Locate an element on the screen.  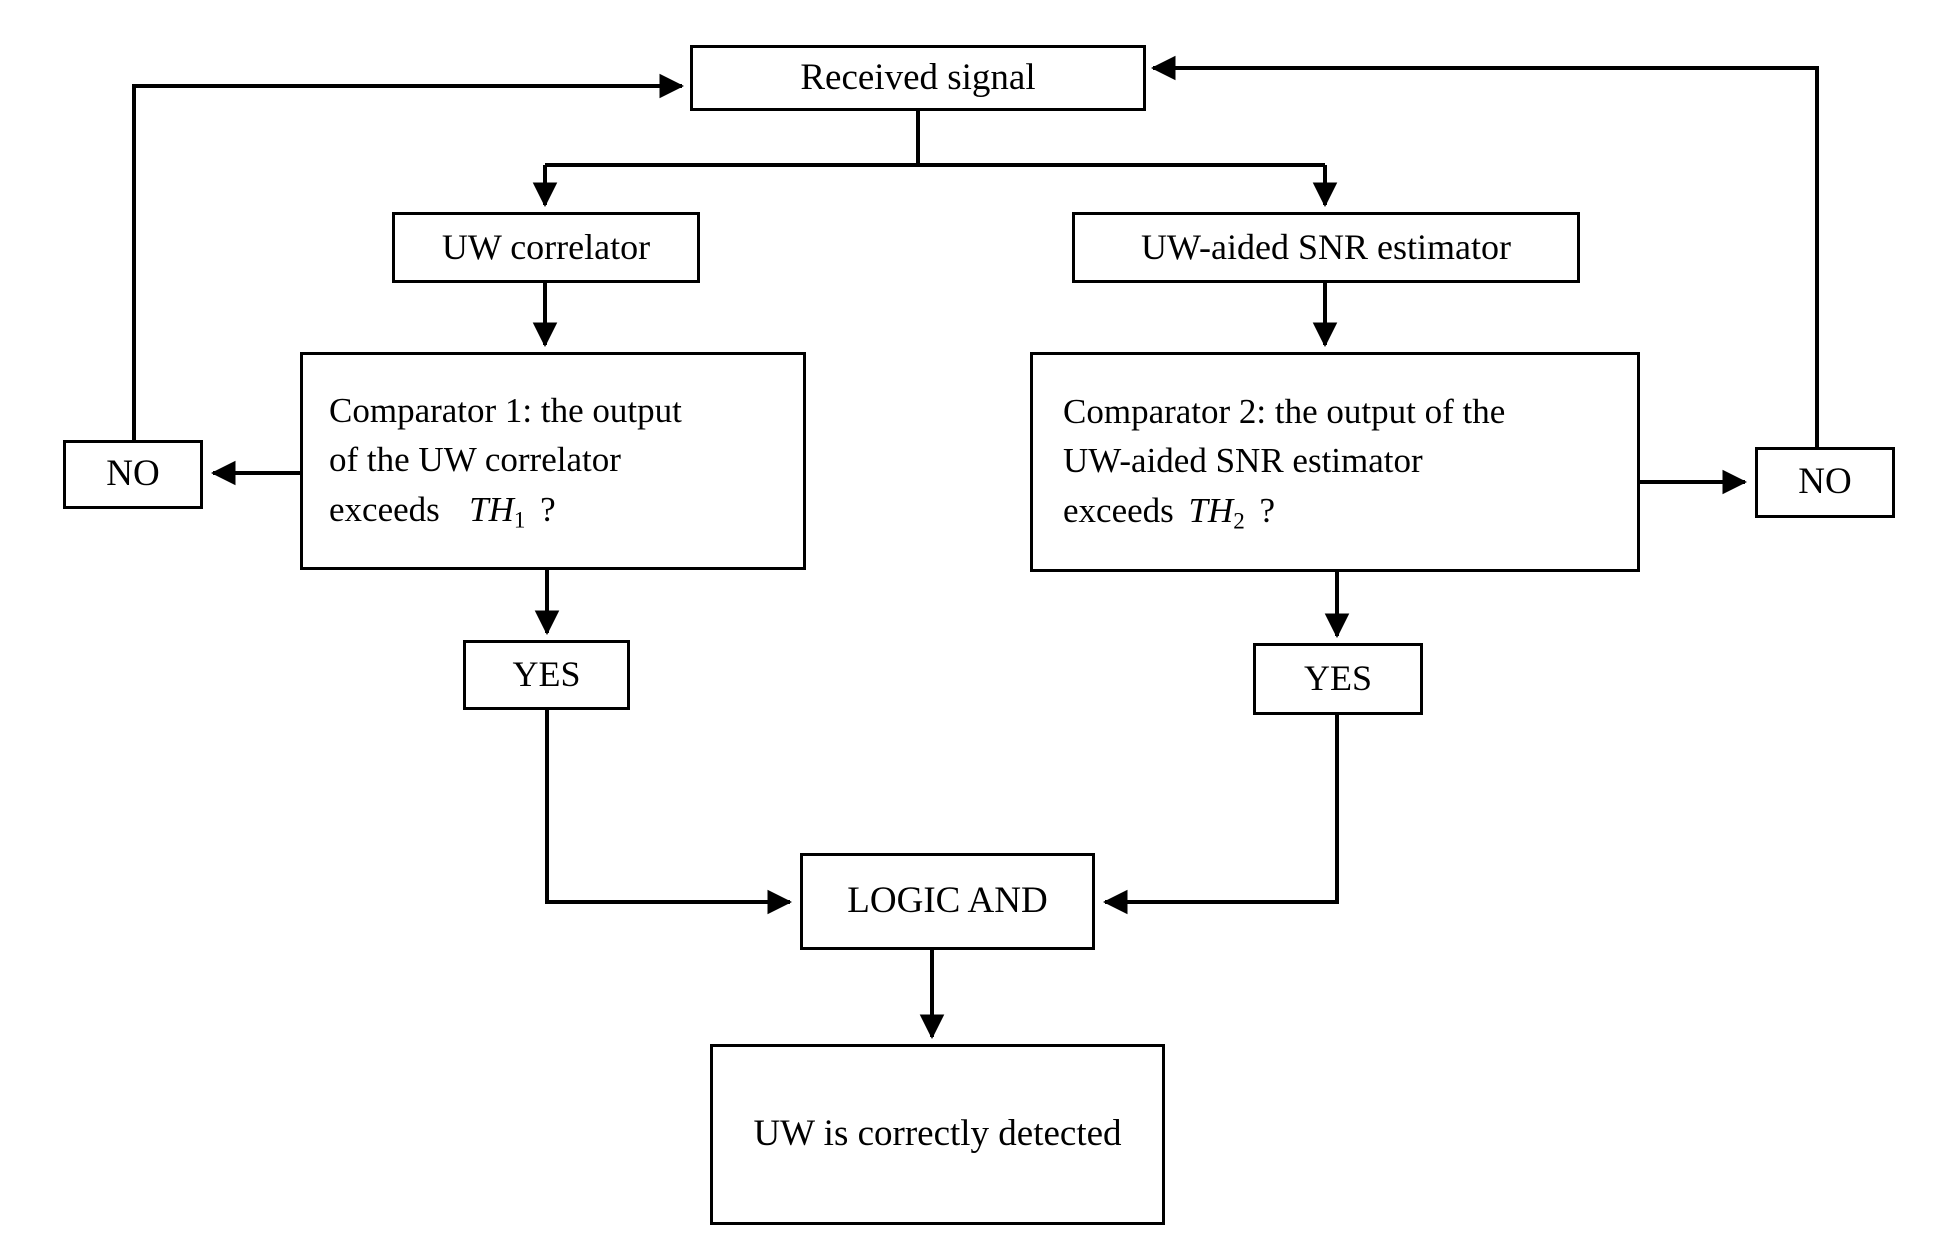
node-received-signal: Received signal is located at coordinates (918, 78).